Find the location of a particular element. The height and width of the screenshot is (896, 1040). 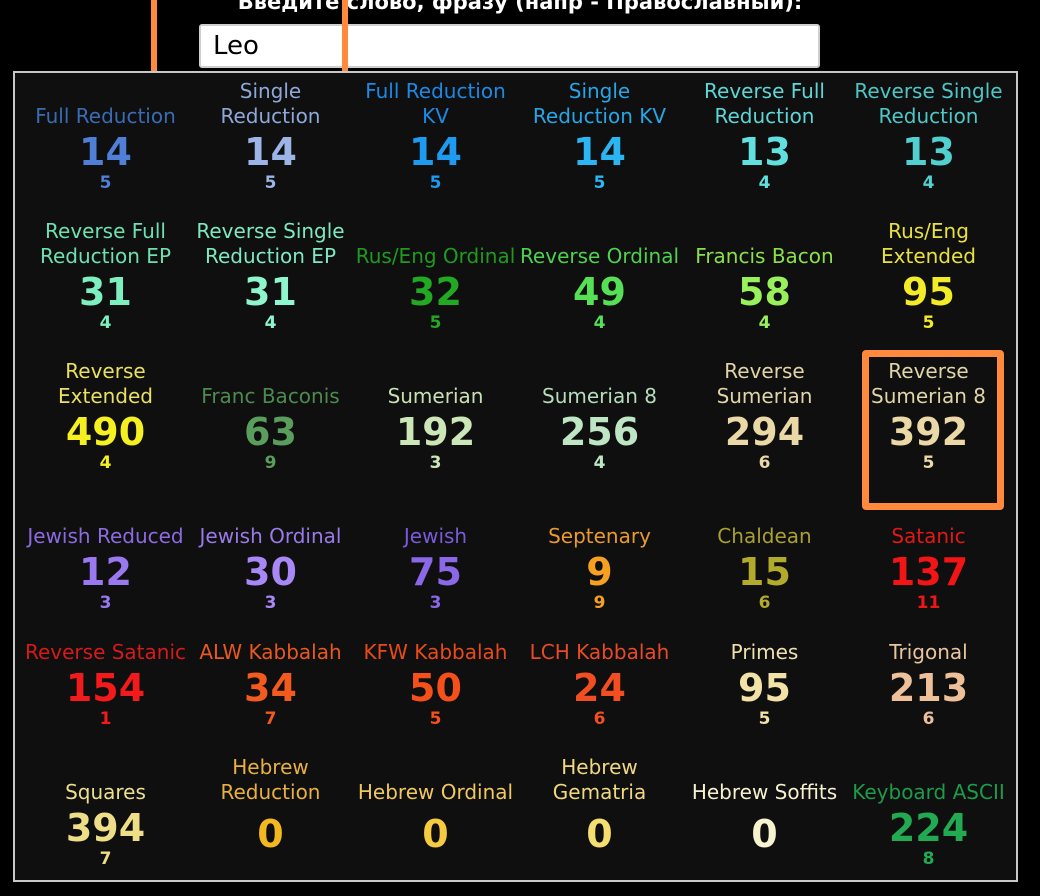

cipher-name: Reverse Single Reduction EP is located at coordinates (270, 243).